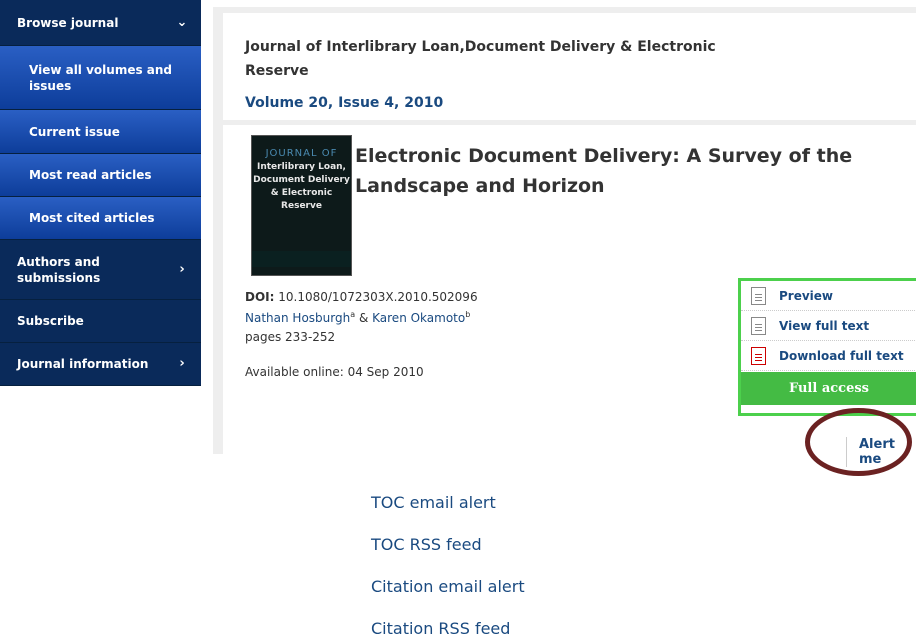  I want to click on preview-link: Preview, so click(828, 296).